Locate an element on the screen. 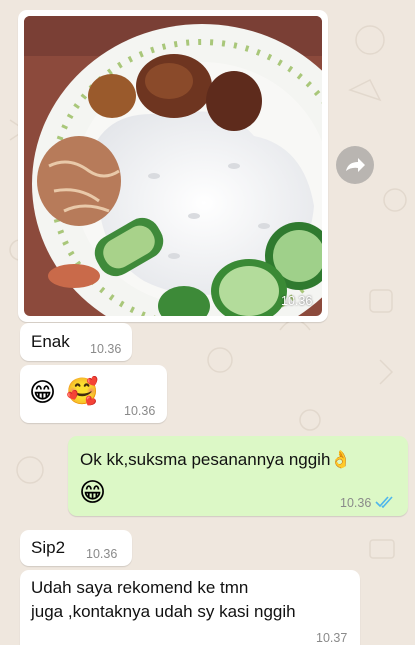 The width and height of the screenshot is (415, 645). message-text: Sip2 is located at coordinates (48, 547).